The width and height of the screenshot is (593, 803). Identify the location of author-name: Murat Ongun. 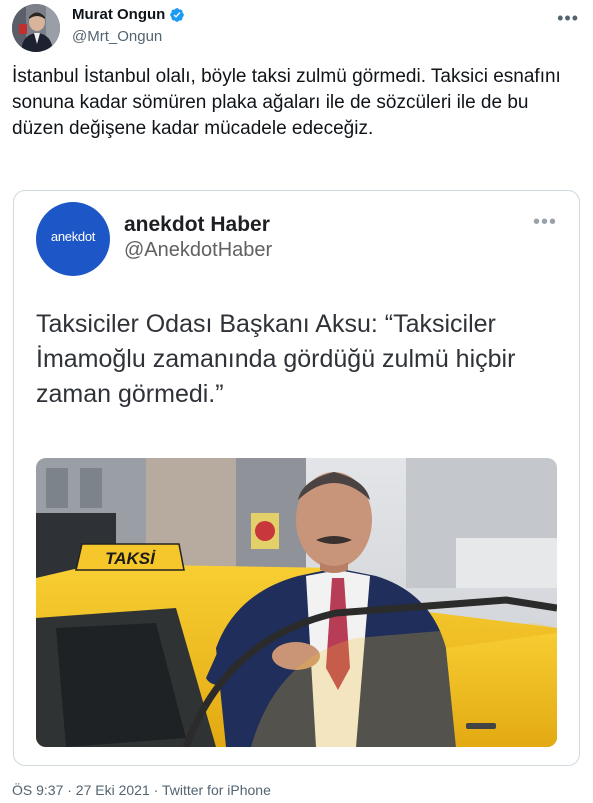
(118, 14).